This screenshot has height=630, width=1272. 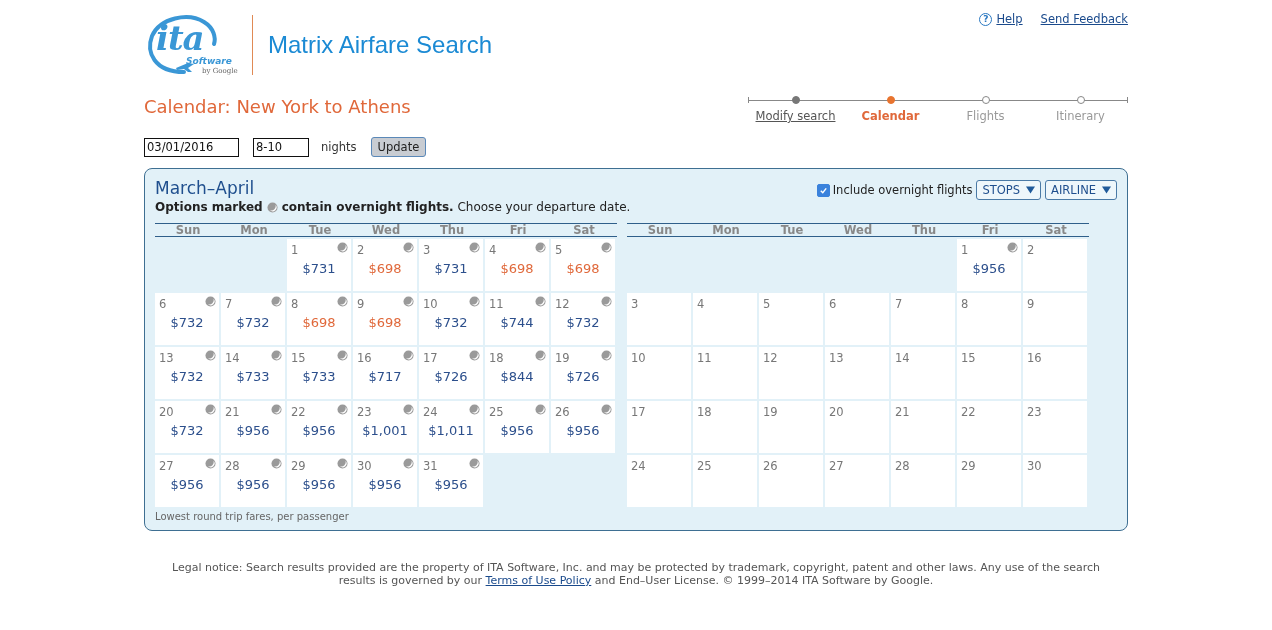 I want to click on fare-price: $717, so click(x=385, y=376).